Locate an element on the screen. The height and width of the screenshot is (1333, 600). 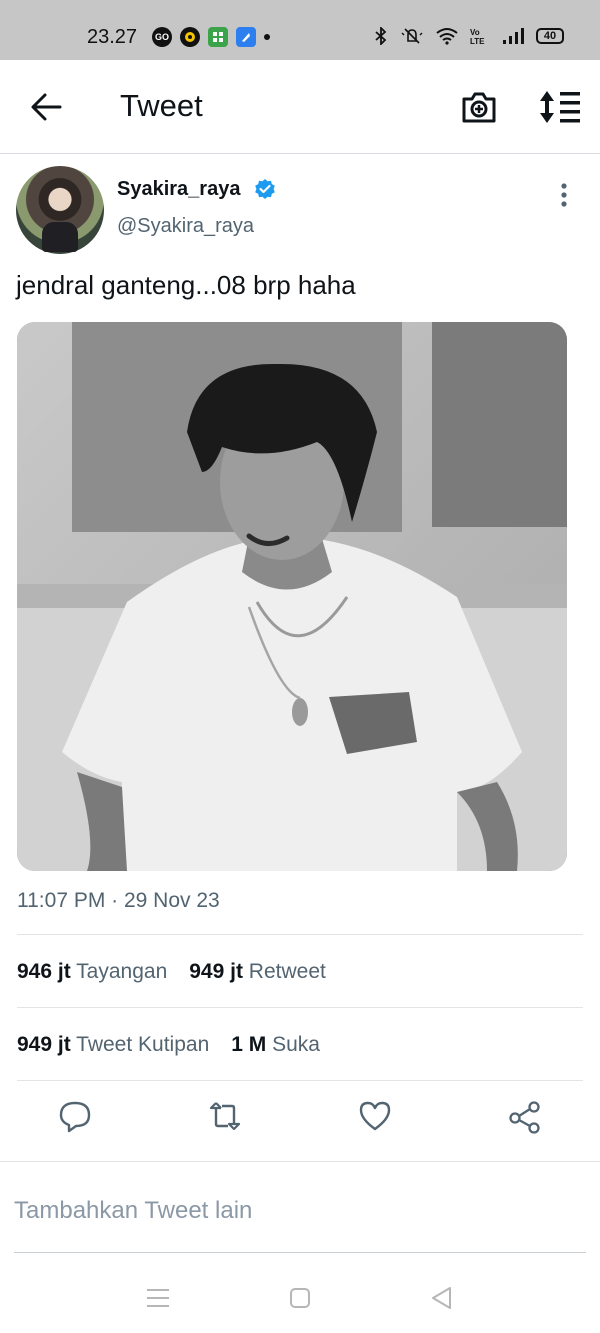
volte-icon: VoLTE is located at coordinates (477, 36).